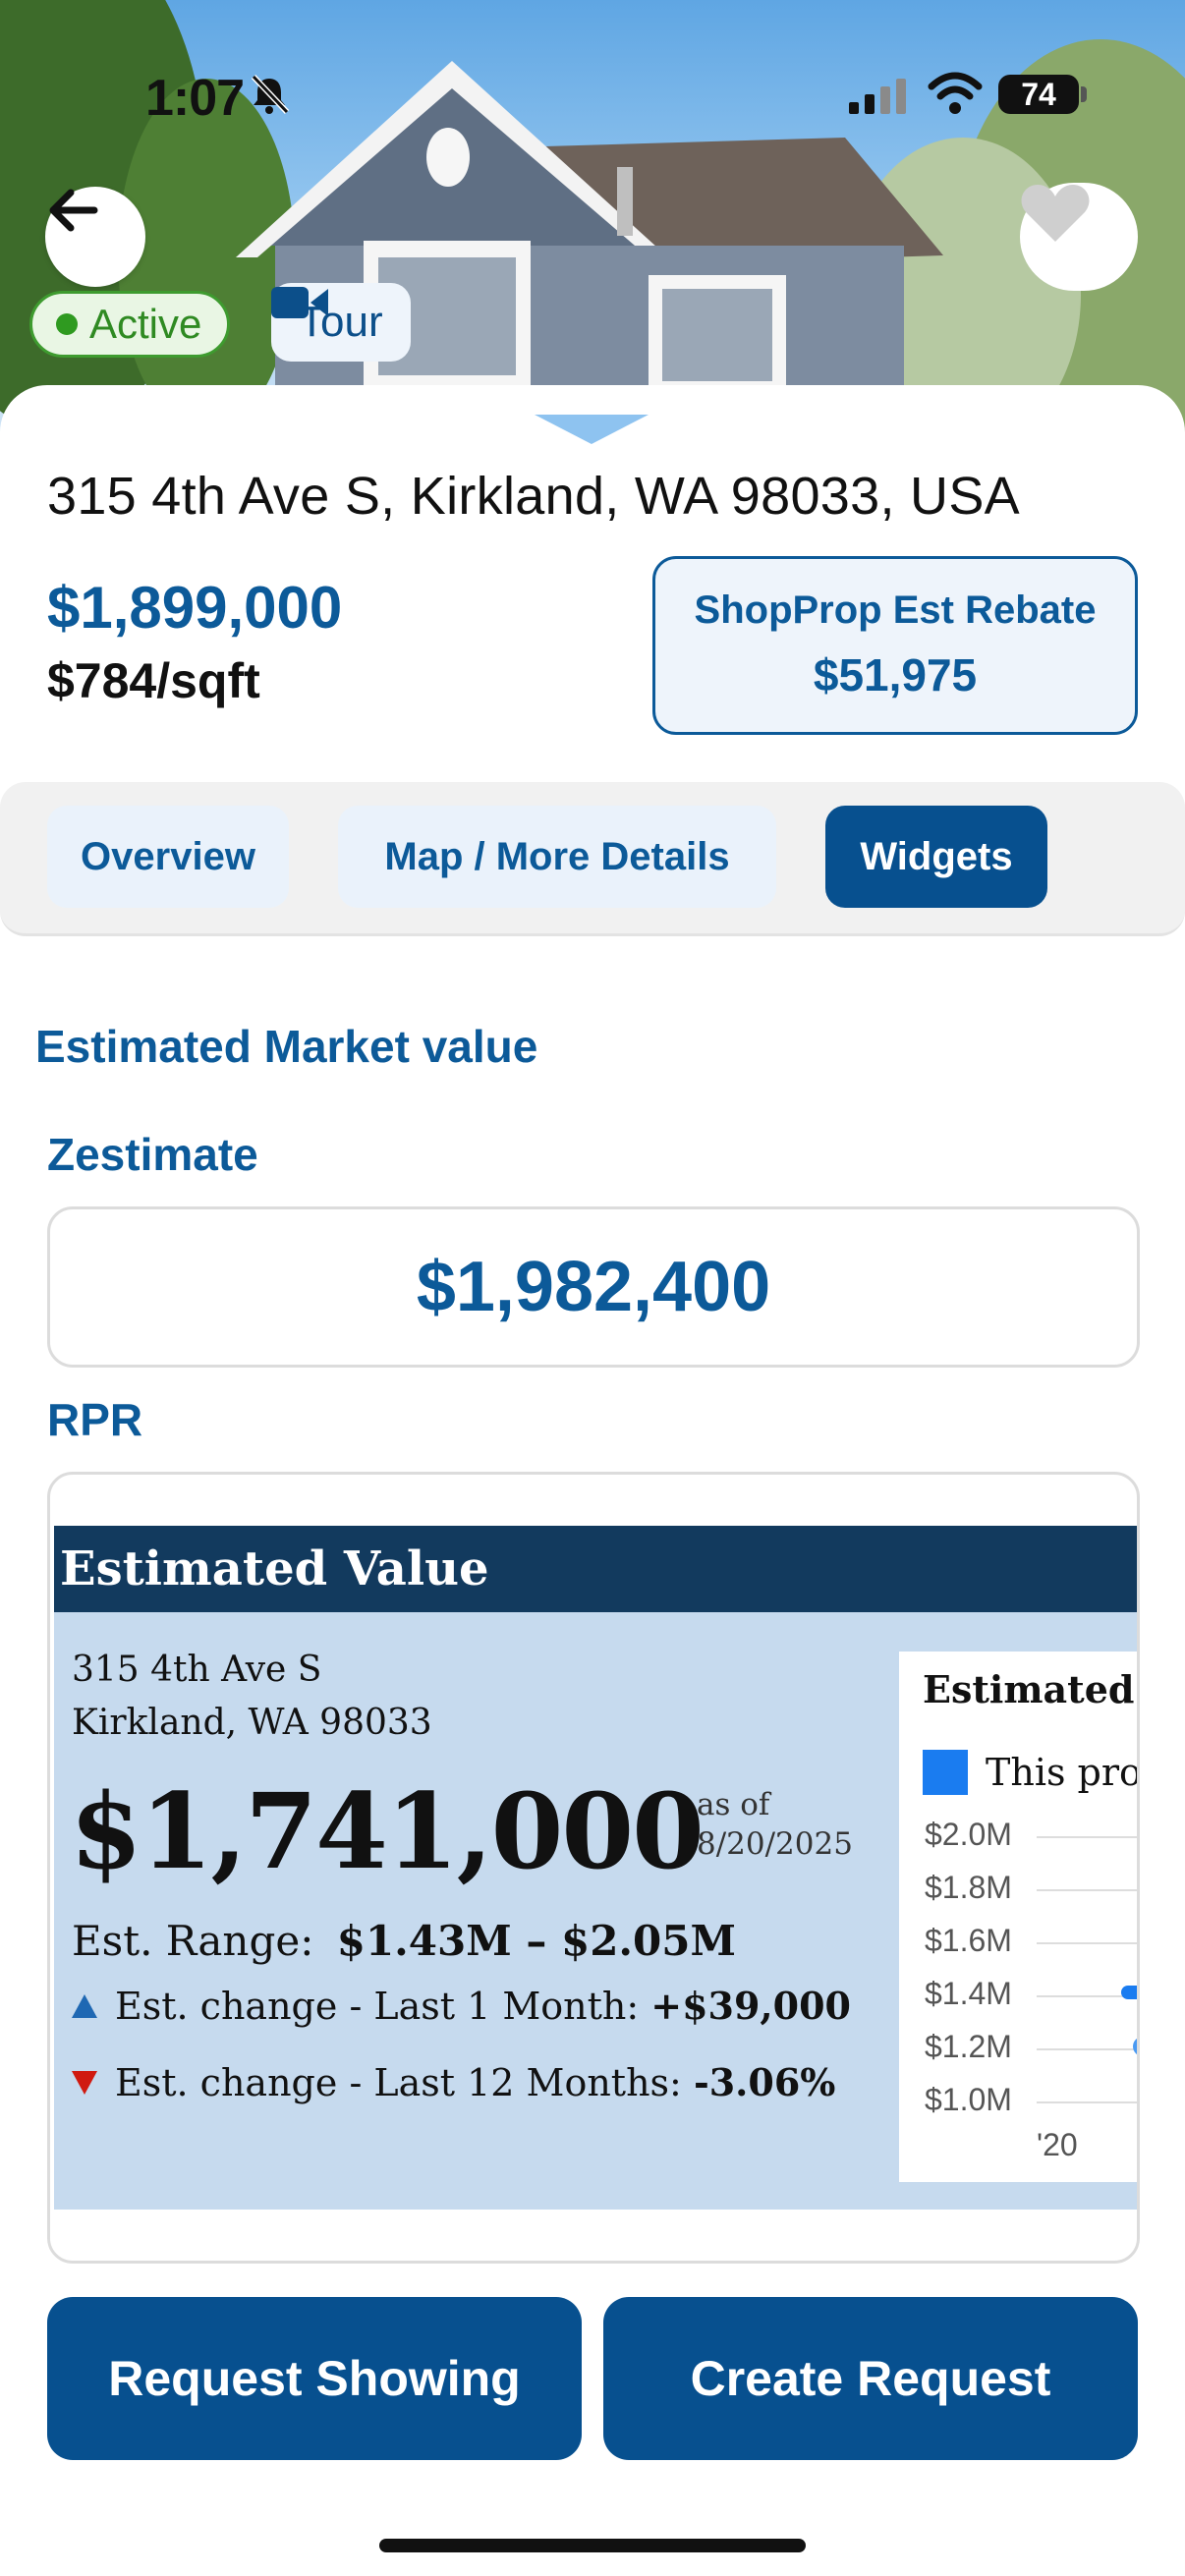  What do you see at coordinates (399, 2082) in the screenshot?
I see `rpr-change-12m-label: Est. change - Last 12 Months:` at bounding box center [399, 2082].